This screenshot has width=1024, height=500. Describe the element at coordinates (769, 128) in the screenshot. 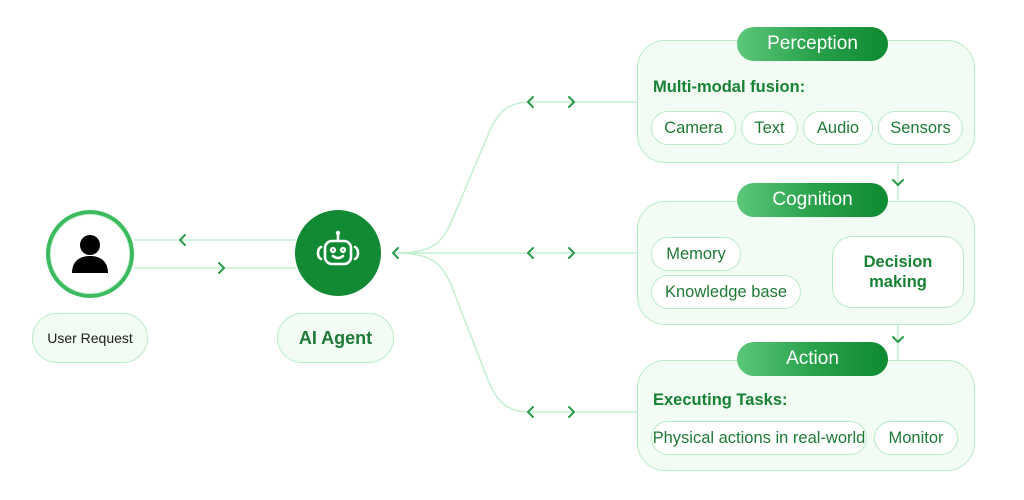

I see `chip-text: Text` at that location.